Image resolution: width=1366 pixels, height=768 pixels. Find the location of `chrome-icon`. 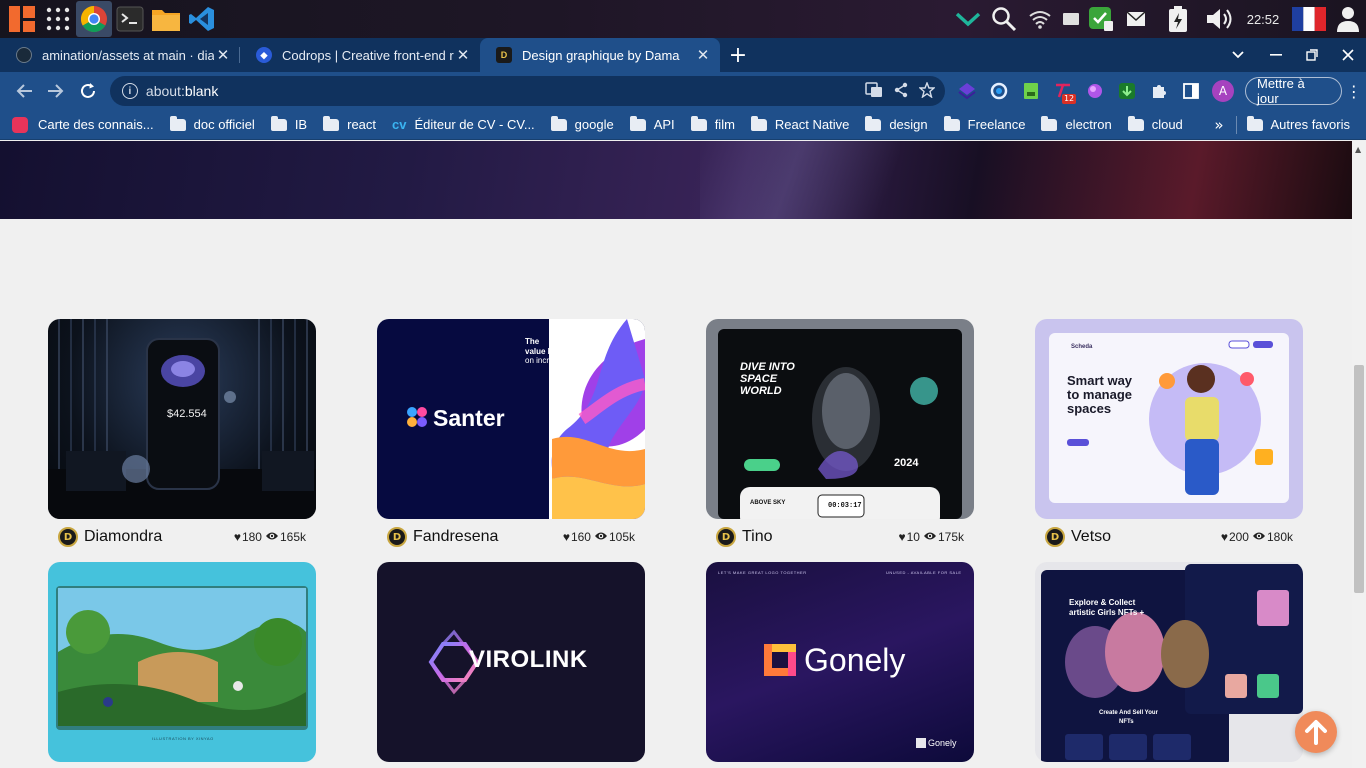

chrome-icon is located at coordinates (94, 19).